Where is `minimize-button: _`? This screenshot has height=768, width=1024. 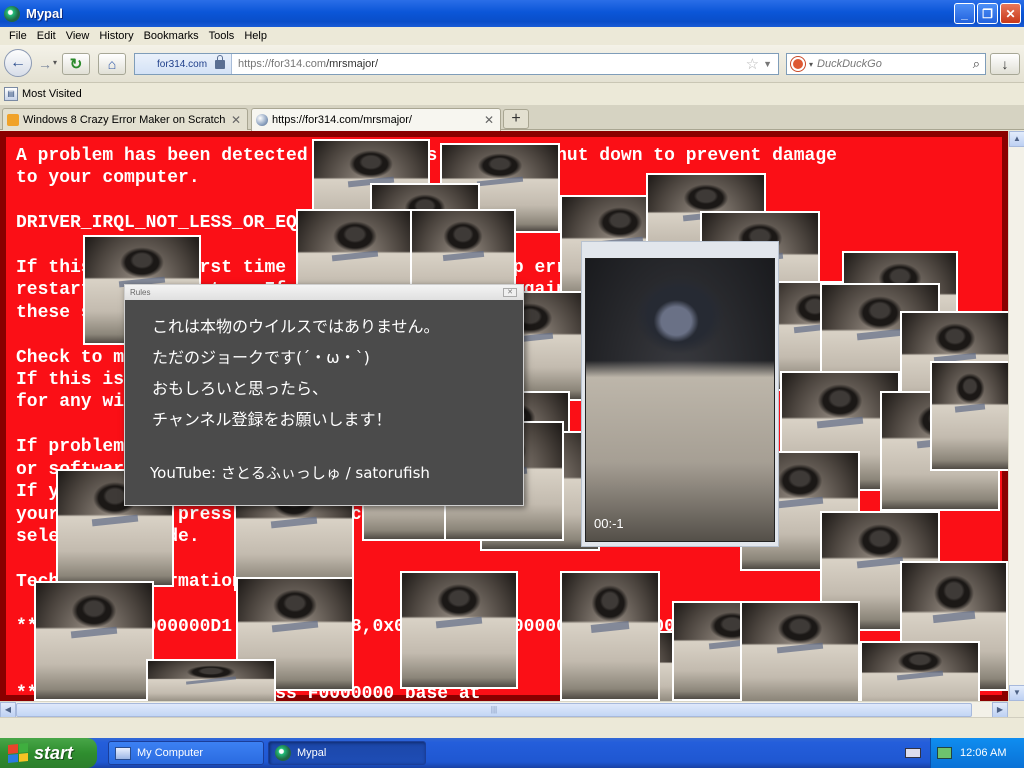
minimize-button: _ is located at coordinates (964, 13).